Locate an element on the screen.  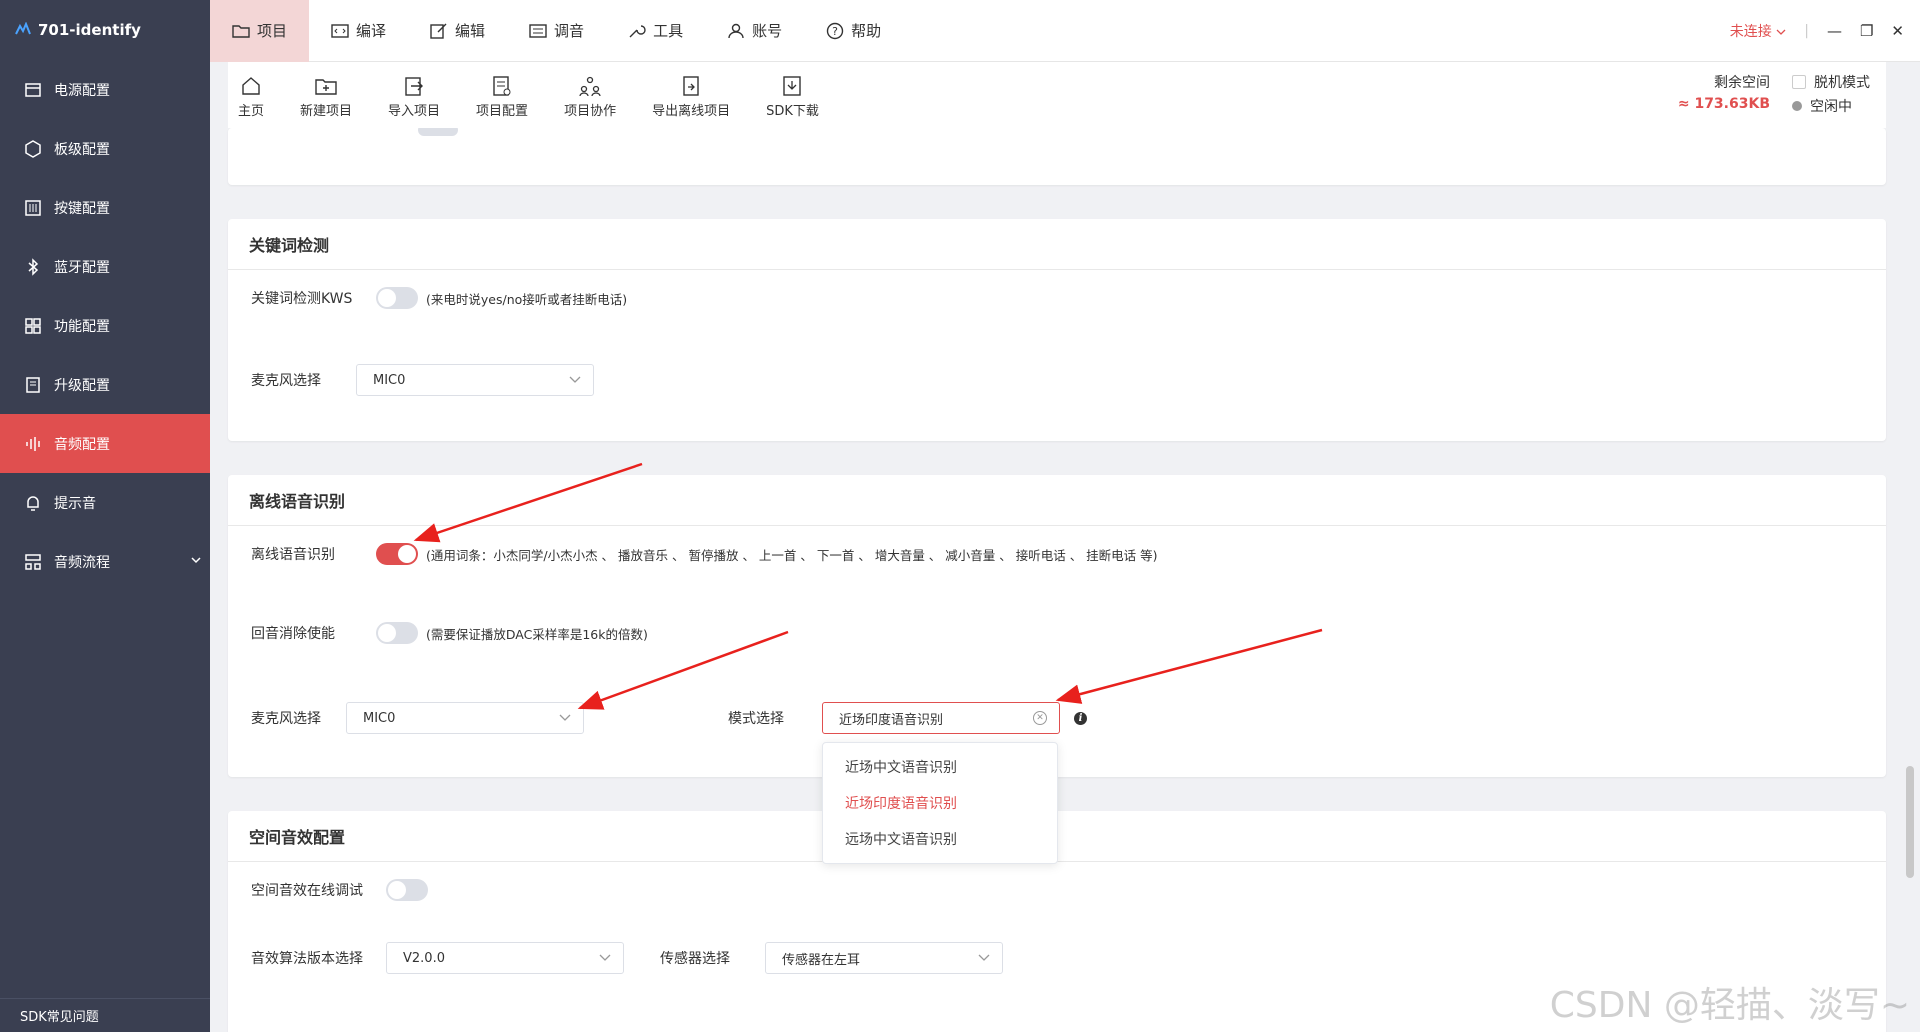
sidebar-item-label: 升级配置 is located at coordinates (82, 385).